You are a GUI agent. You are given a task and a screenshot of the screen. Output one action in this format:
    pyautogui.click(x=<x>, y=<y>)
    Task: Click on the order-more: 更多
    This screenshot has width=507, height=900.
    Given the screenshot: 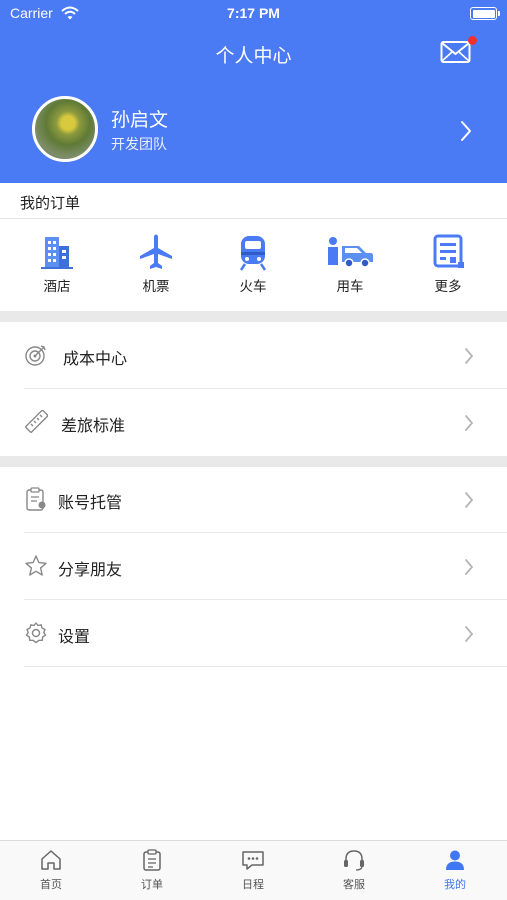 What is the action you would take?
    pyautogui.click(x=448, y=263)
    